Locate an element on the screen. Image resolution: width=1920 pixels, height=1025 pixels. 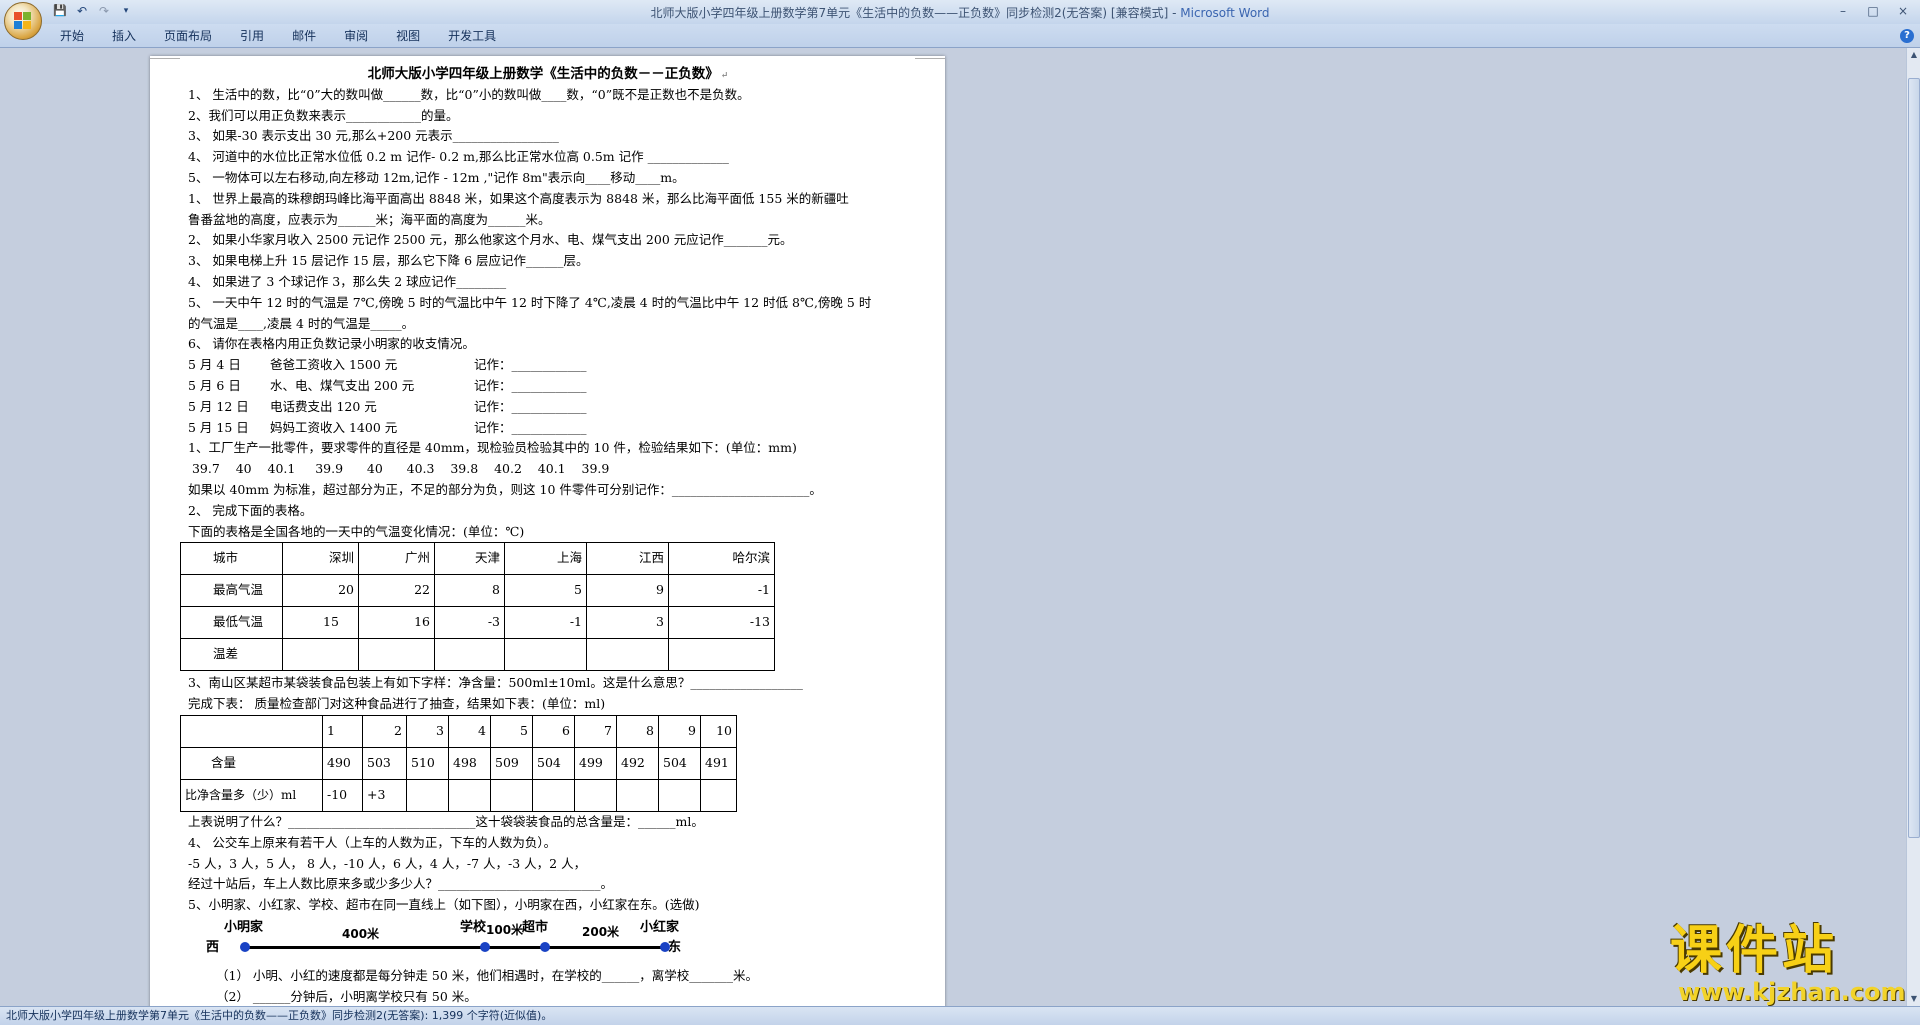
table-cell: -3 is located at coordinates (469, 623).